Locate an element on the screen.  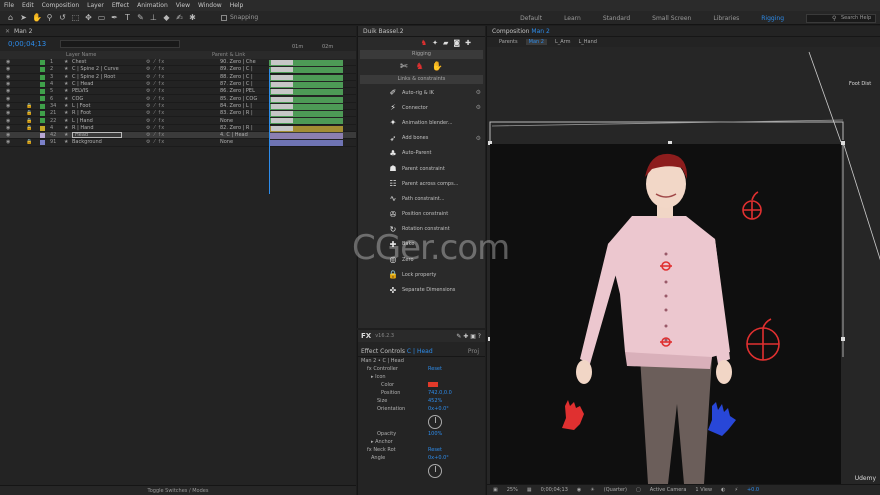
parent-select: 87. Zero | C | is located at coordinates (241, 84).